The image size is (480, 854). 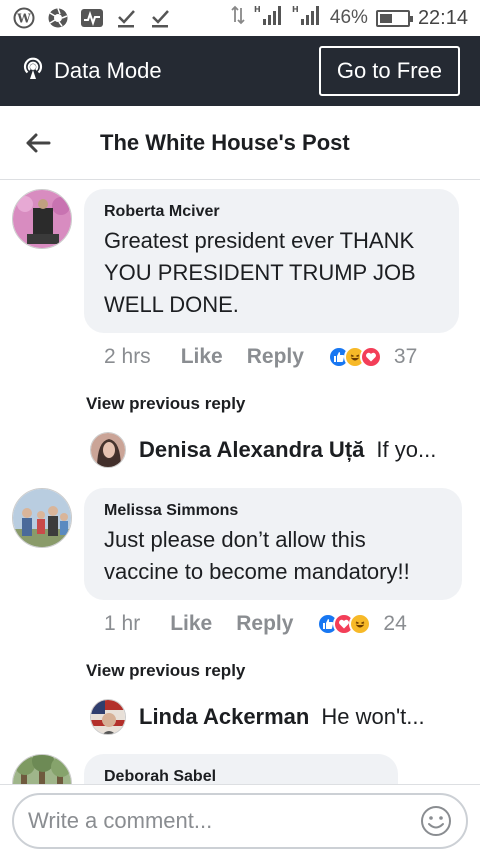 I want to click on reaction-count: 24, so click(x=394, y=624).